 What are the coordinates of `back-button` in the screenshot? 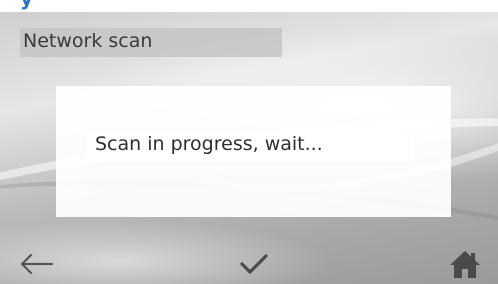 It's located at (36, 264).